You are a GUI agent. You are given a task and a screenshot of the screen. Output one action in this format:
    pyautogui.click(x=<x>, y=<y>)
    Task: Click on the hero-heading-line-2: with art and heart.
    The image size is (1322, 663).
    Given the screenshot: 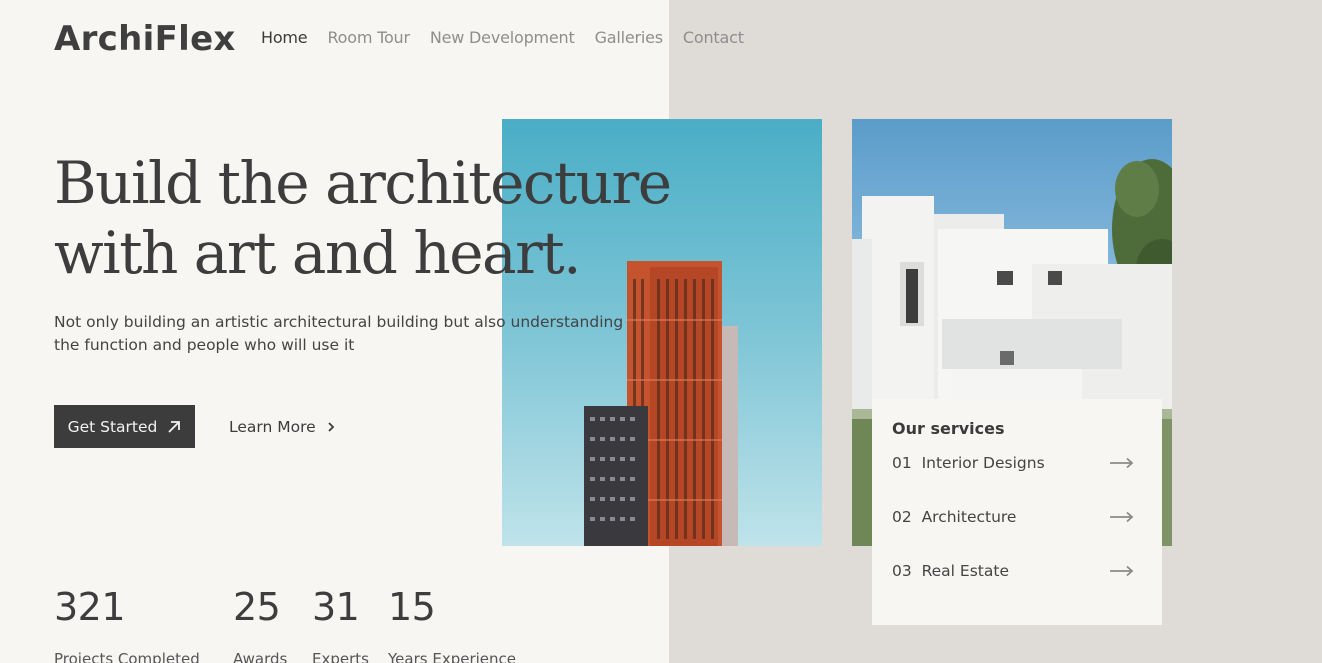 What is the action you would take?
    pyautogui.click(x=318, y=253)
    